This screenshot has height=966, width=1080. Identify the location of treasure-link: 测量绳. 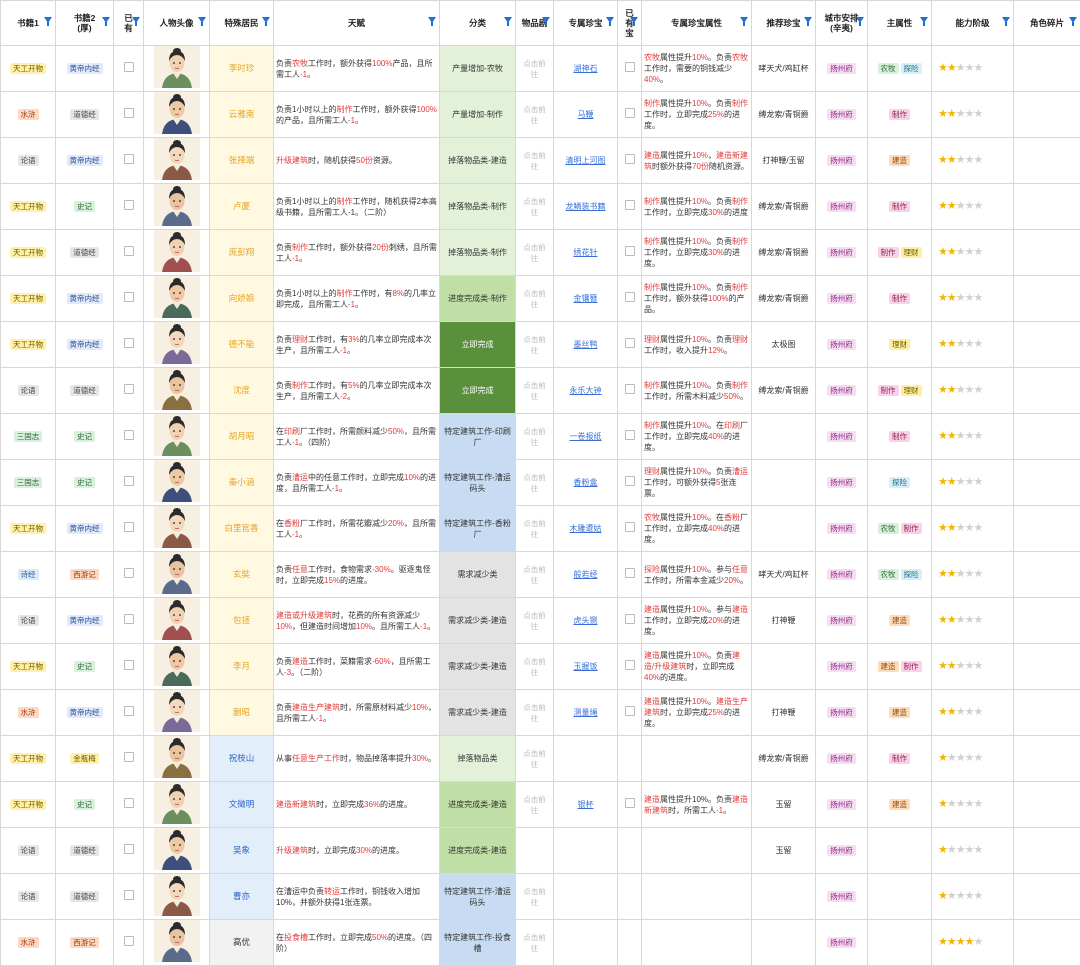
(586, 712).